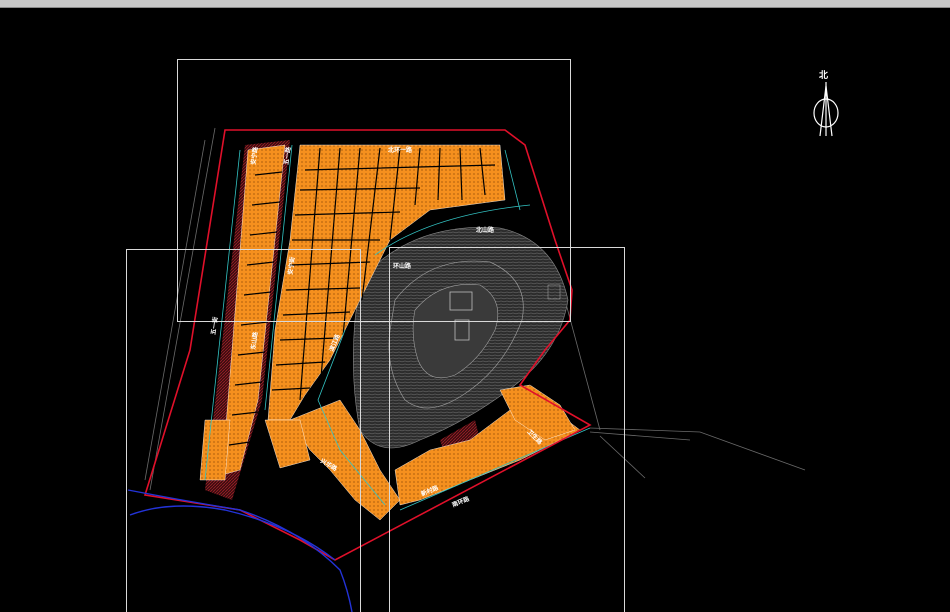 This screenshot has height=612, width=950. I want to click on road-label: 环山路, so click(402, 266).